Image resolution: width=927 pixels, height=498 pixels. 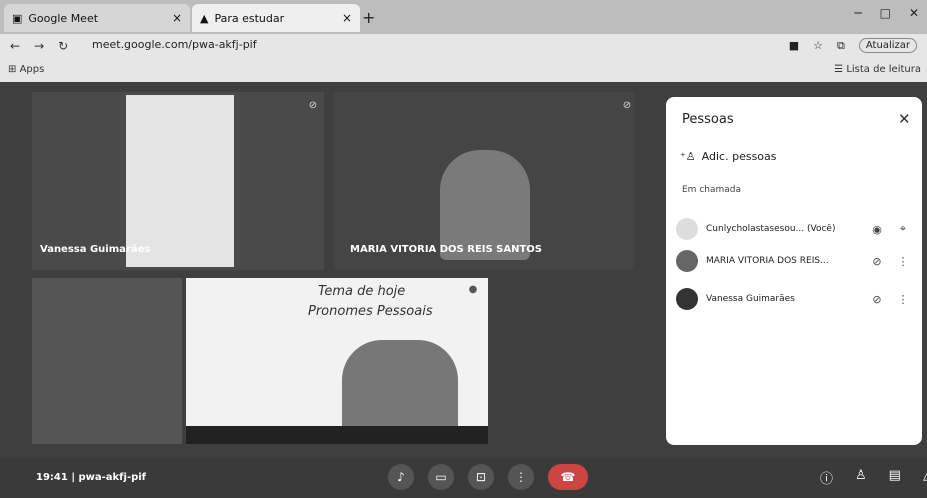 What do you see at coordinates (95, 249) in the screenshot?
I see `tile-name-label: Vanessa Guimarães` at bounding box center [95, 249].